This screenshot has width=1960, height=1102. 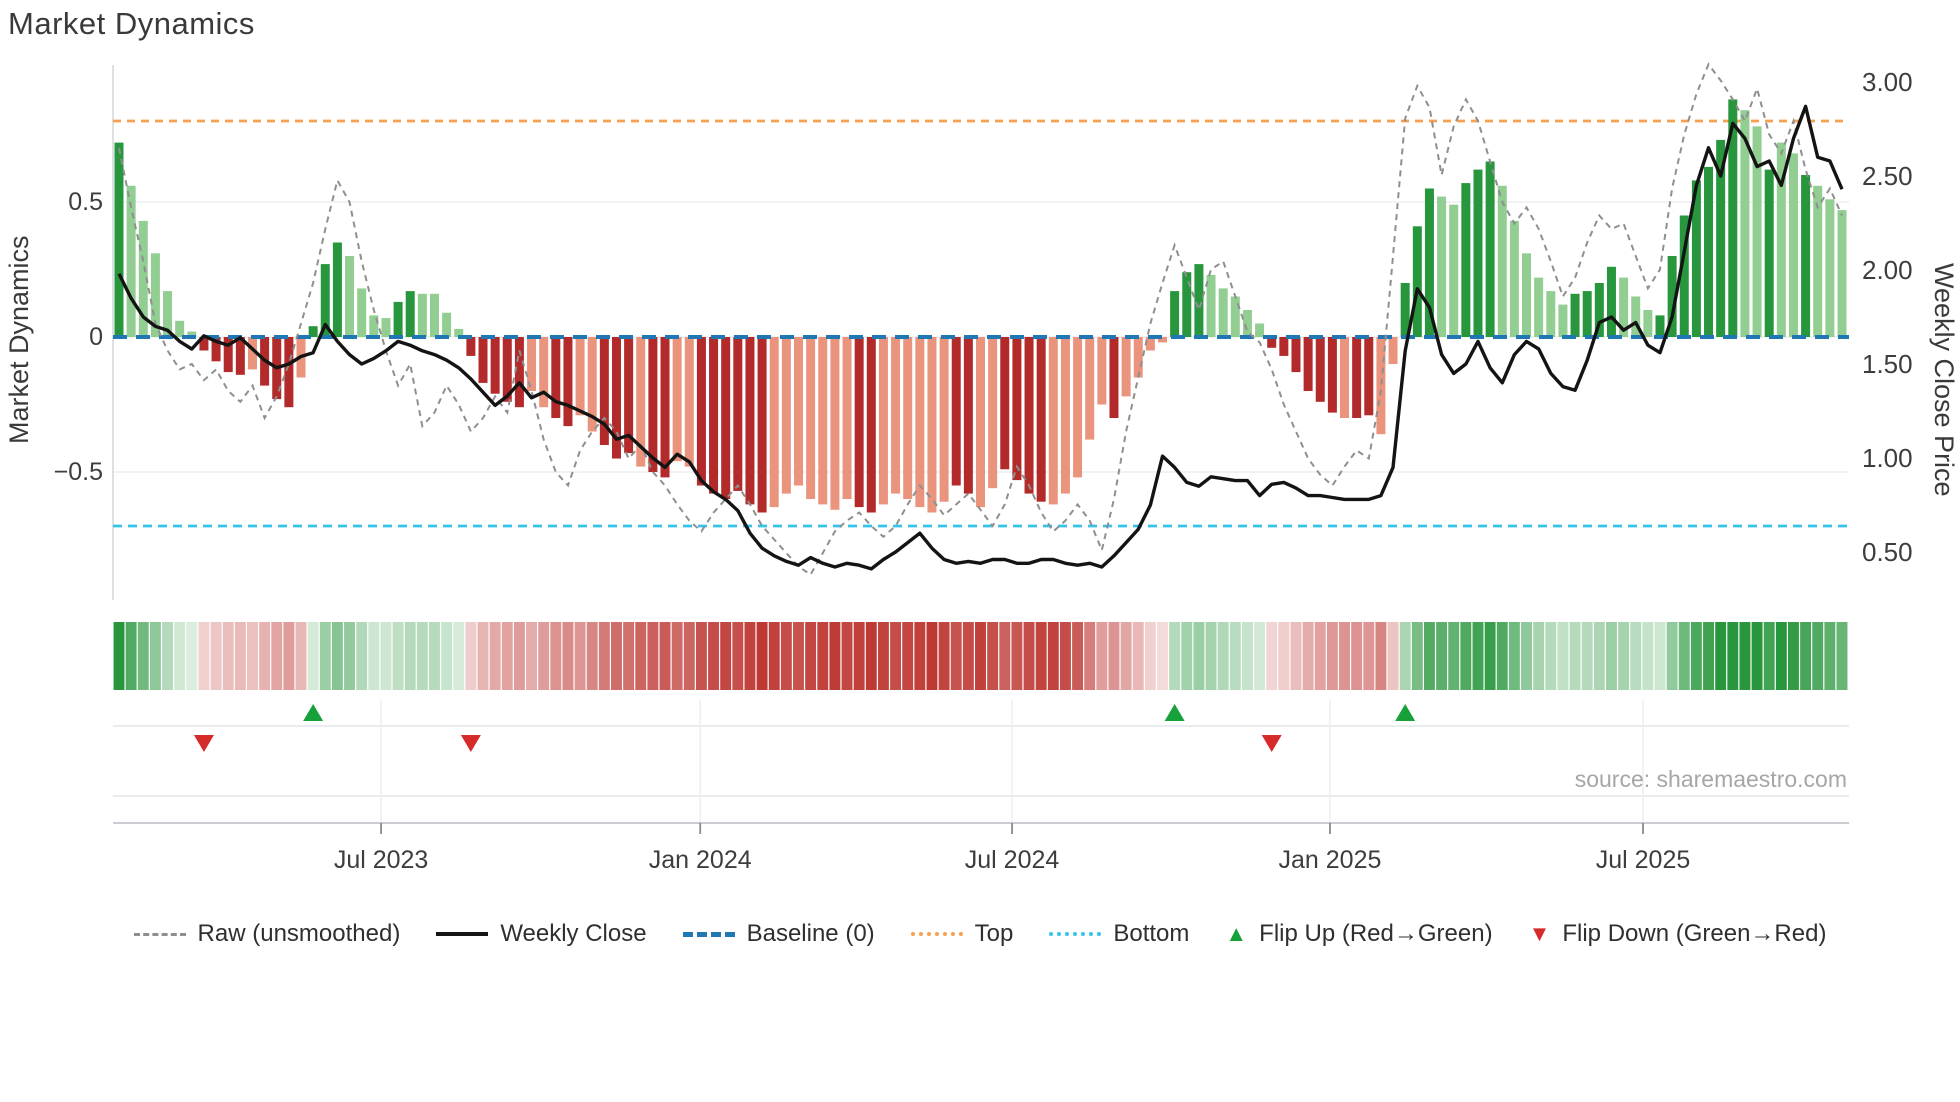 I want to click on left-axis-tick: 0.5, so click(x=85, y=202).